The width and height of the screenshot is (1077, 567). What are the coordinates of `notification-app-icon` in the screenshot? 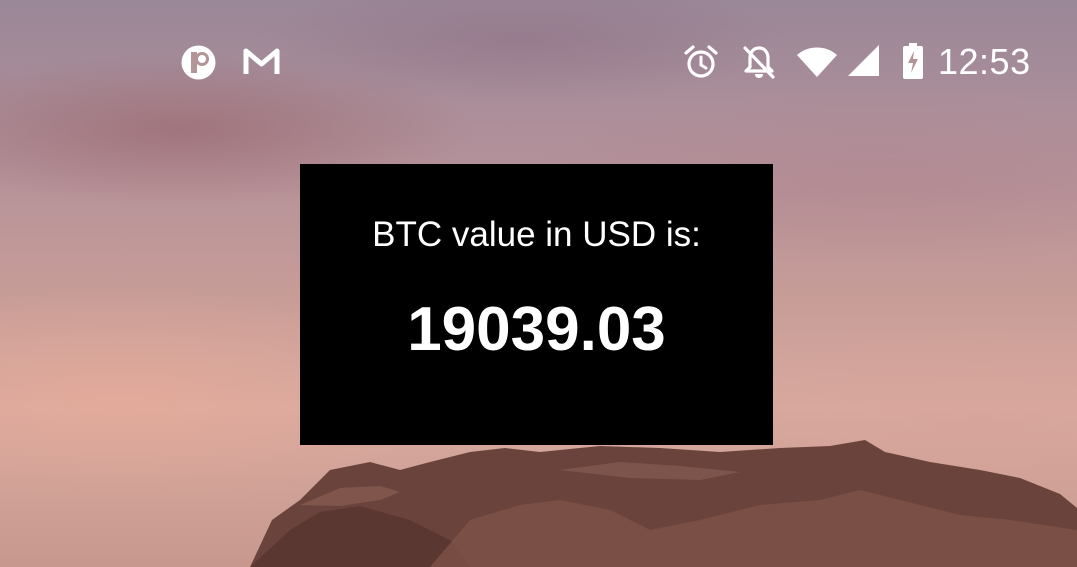 It's located at (198, 62).